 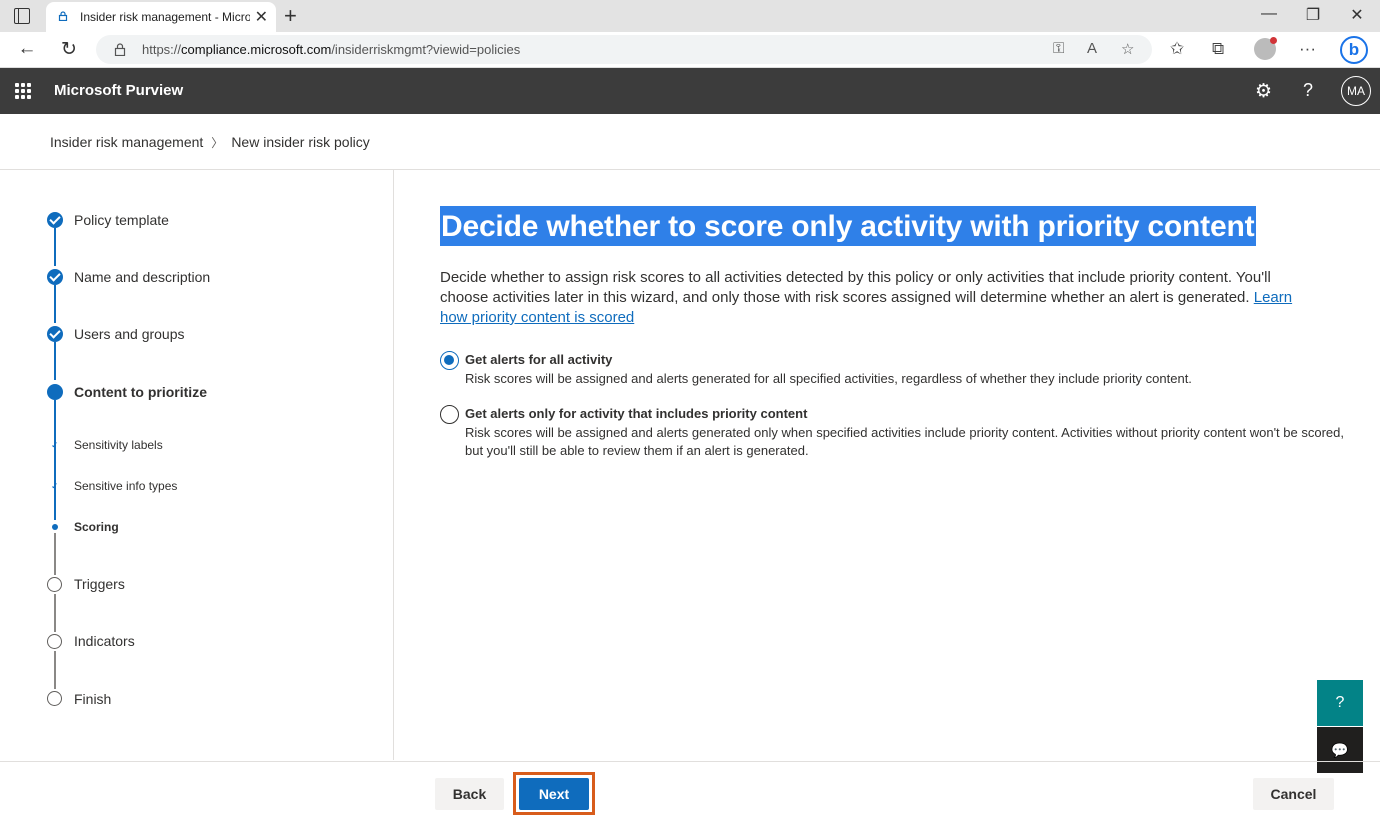 I want to click on collections-icon: ⧉, so click(x=1218, y=49).